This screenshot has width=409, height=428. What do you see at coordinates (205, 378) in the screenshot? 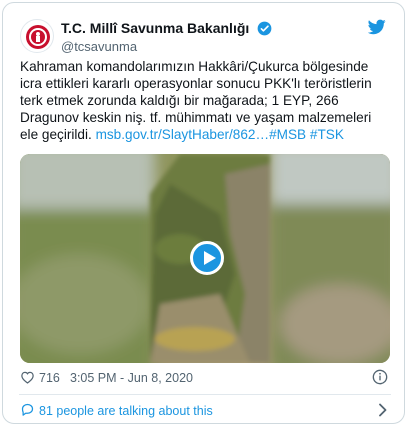
I see `tweet-meta: 716 3:05 PM - Jun 8, 2020` at bounding box center [205, 378].